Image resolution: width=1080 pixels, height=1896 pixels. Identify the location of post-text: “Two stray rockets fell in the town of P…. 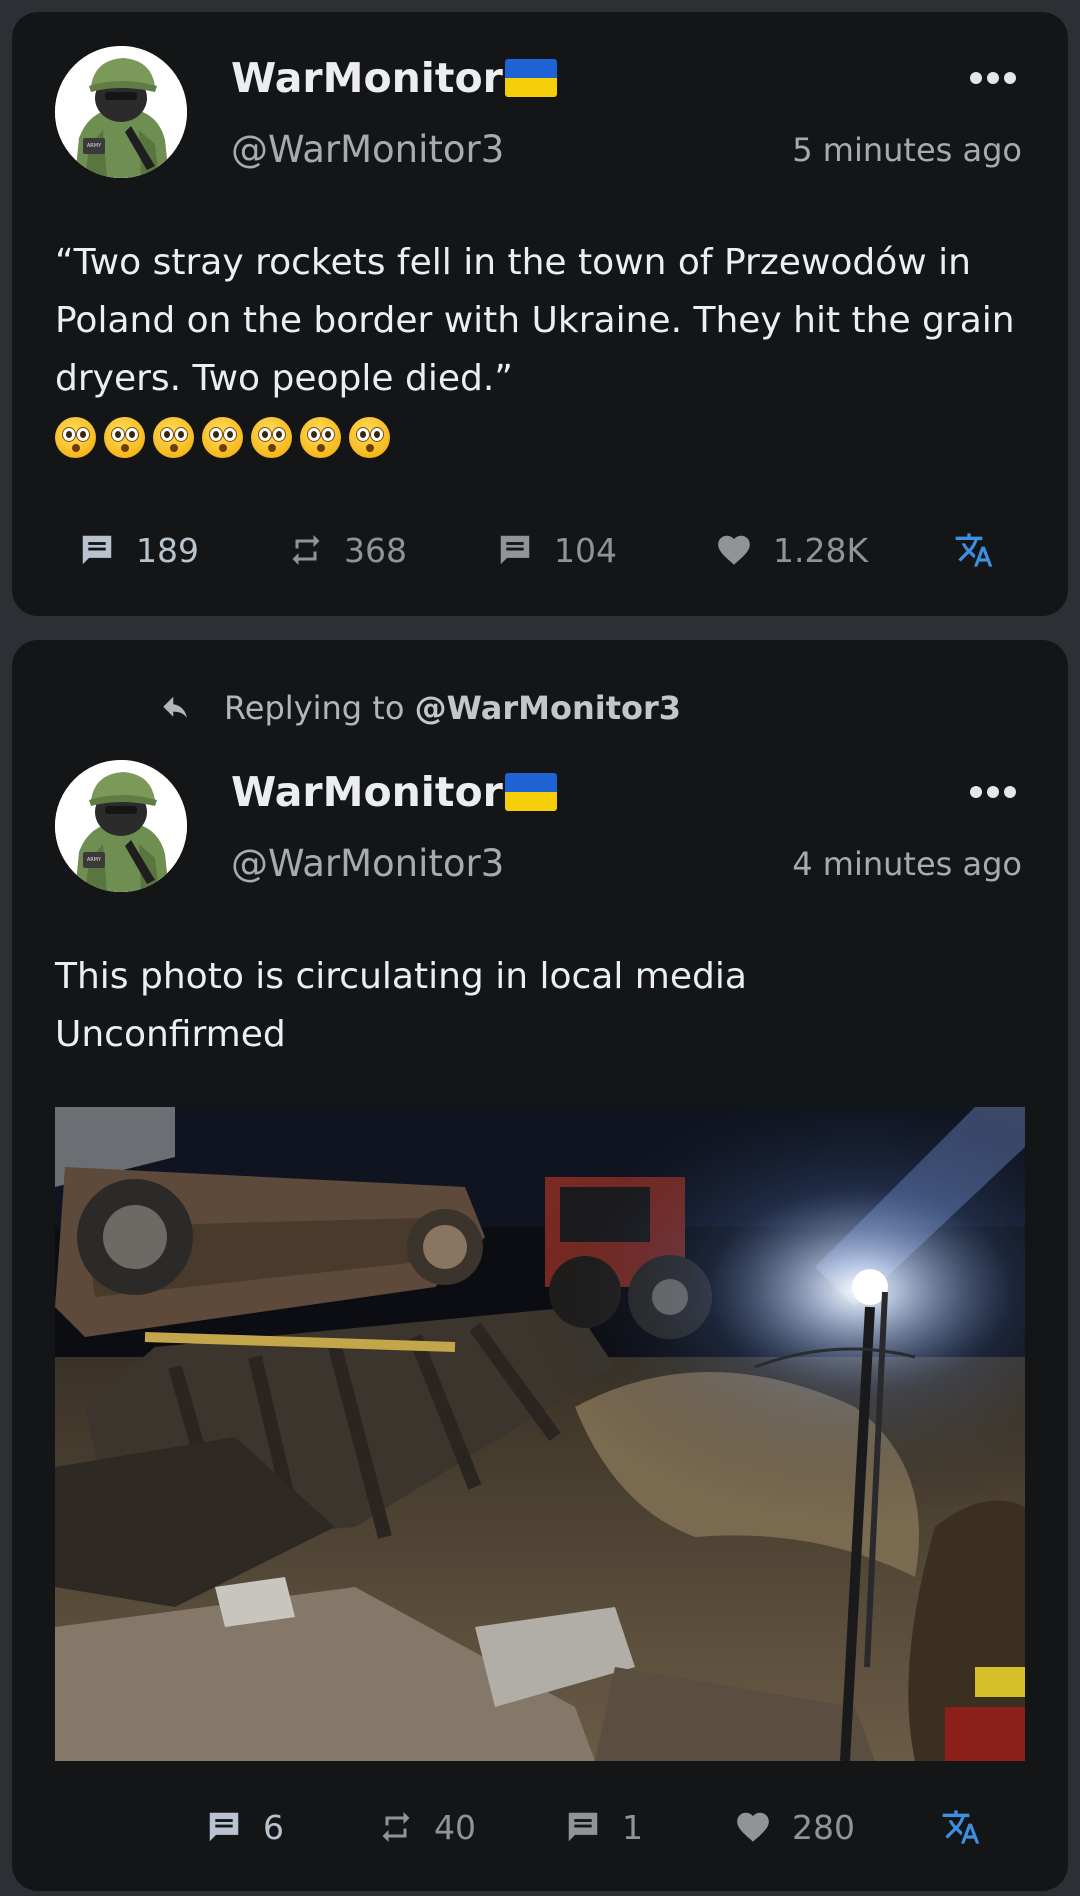
(545, 350).